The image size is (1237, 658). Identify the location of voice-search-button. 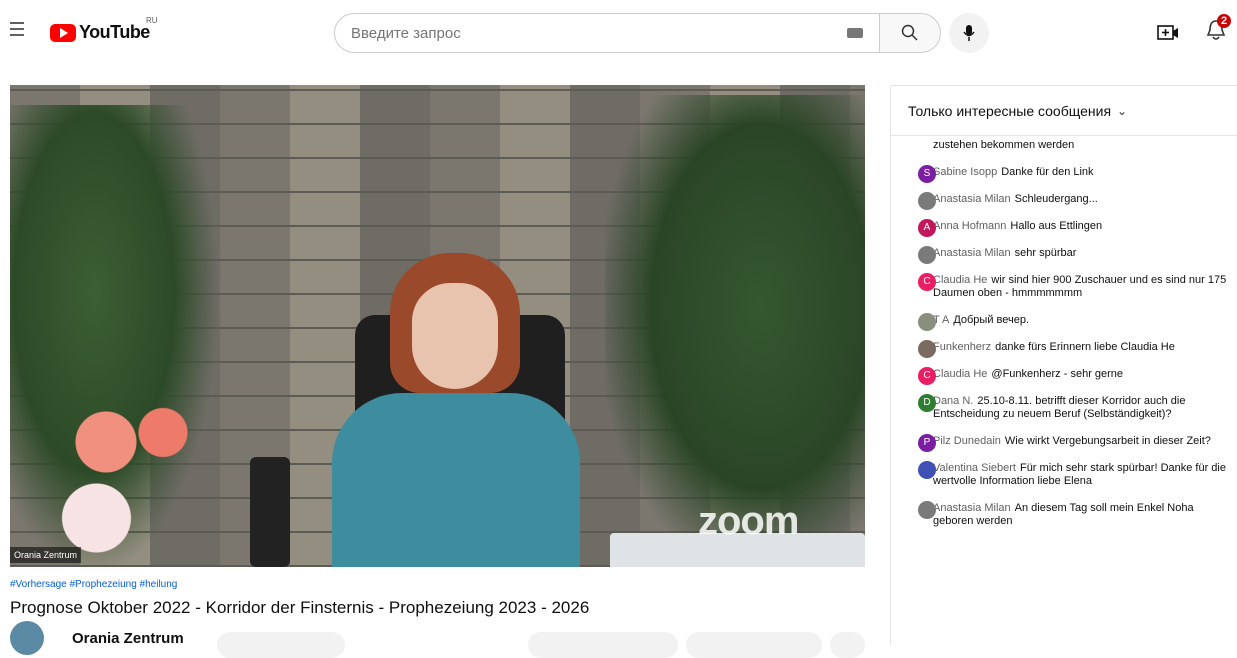
(969, 33).